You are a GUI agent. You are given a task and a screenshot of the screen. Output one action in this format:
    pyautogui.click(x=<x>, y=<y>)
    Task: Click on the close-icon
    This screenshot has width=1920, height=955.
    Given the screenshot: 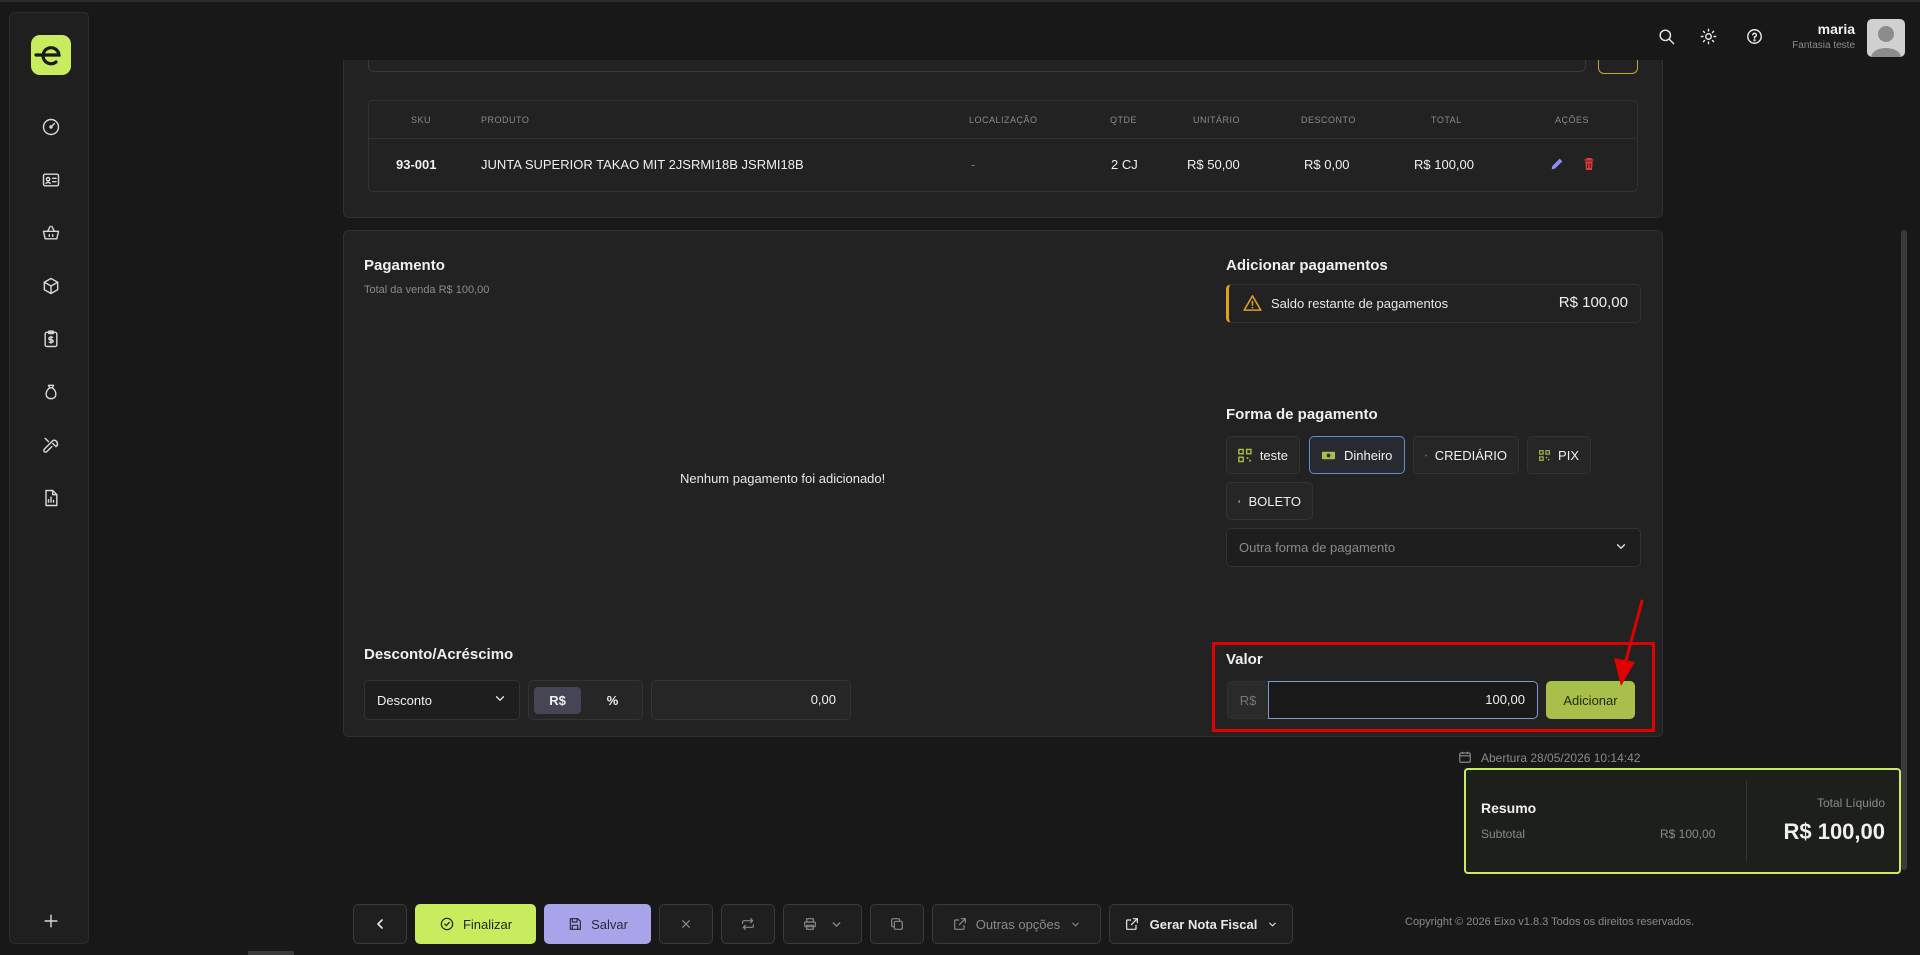 What is the action you would take?
    pyautogui.click(x=686, y=924)
    